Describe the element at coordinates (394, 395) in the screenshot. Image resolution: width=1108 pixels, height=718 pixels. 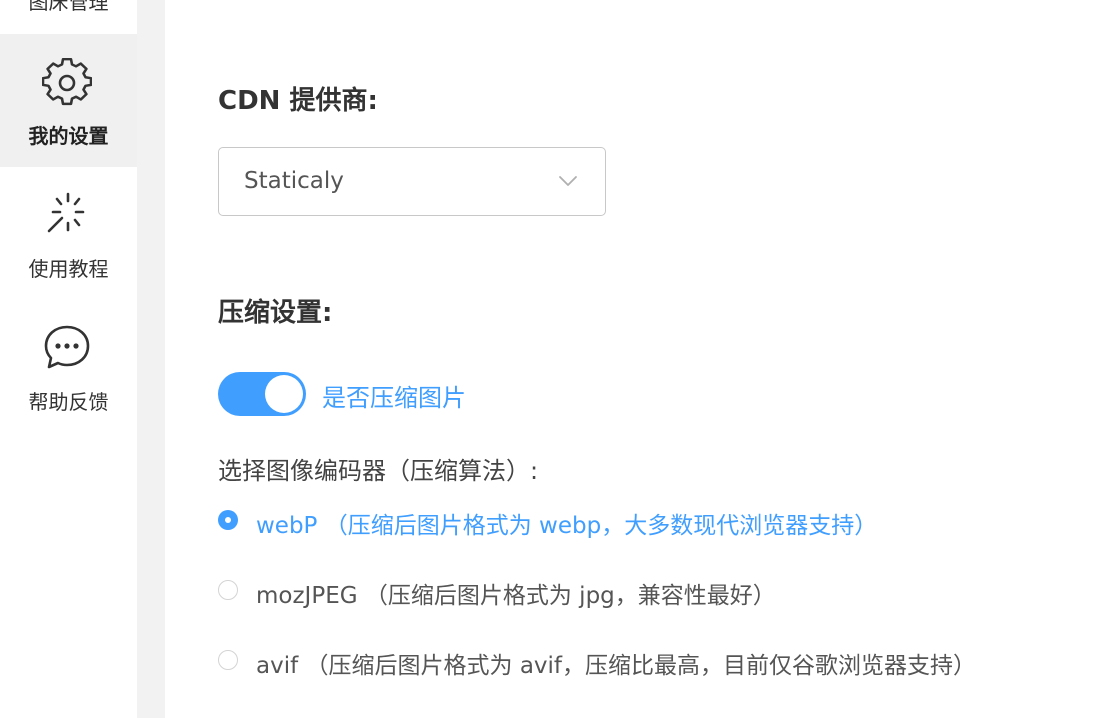
I see `compress-toggle-label: 是否压缩图片` at that location.